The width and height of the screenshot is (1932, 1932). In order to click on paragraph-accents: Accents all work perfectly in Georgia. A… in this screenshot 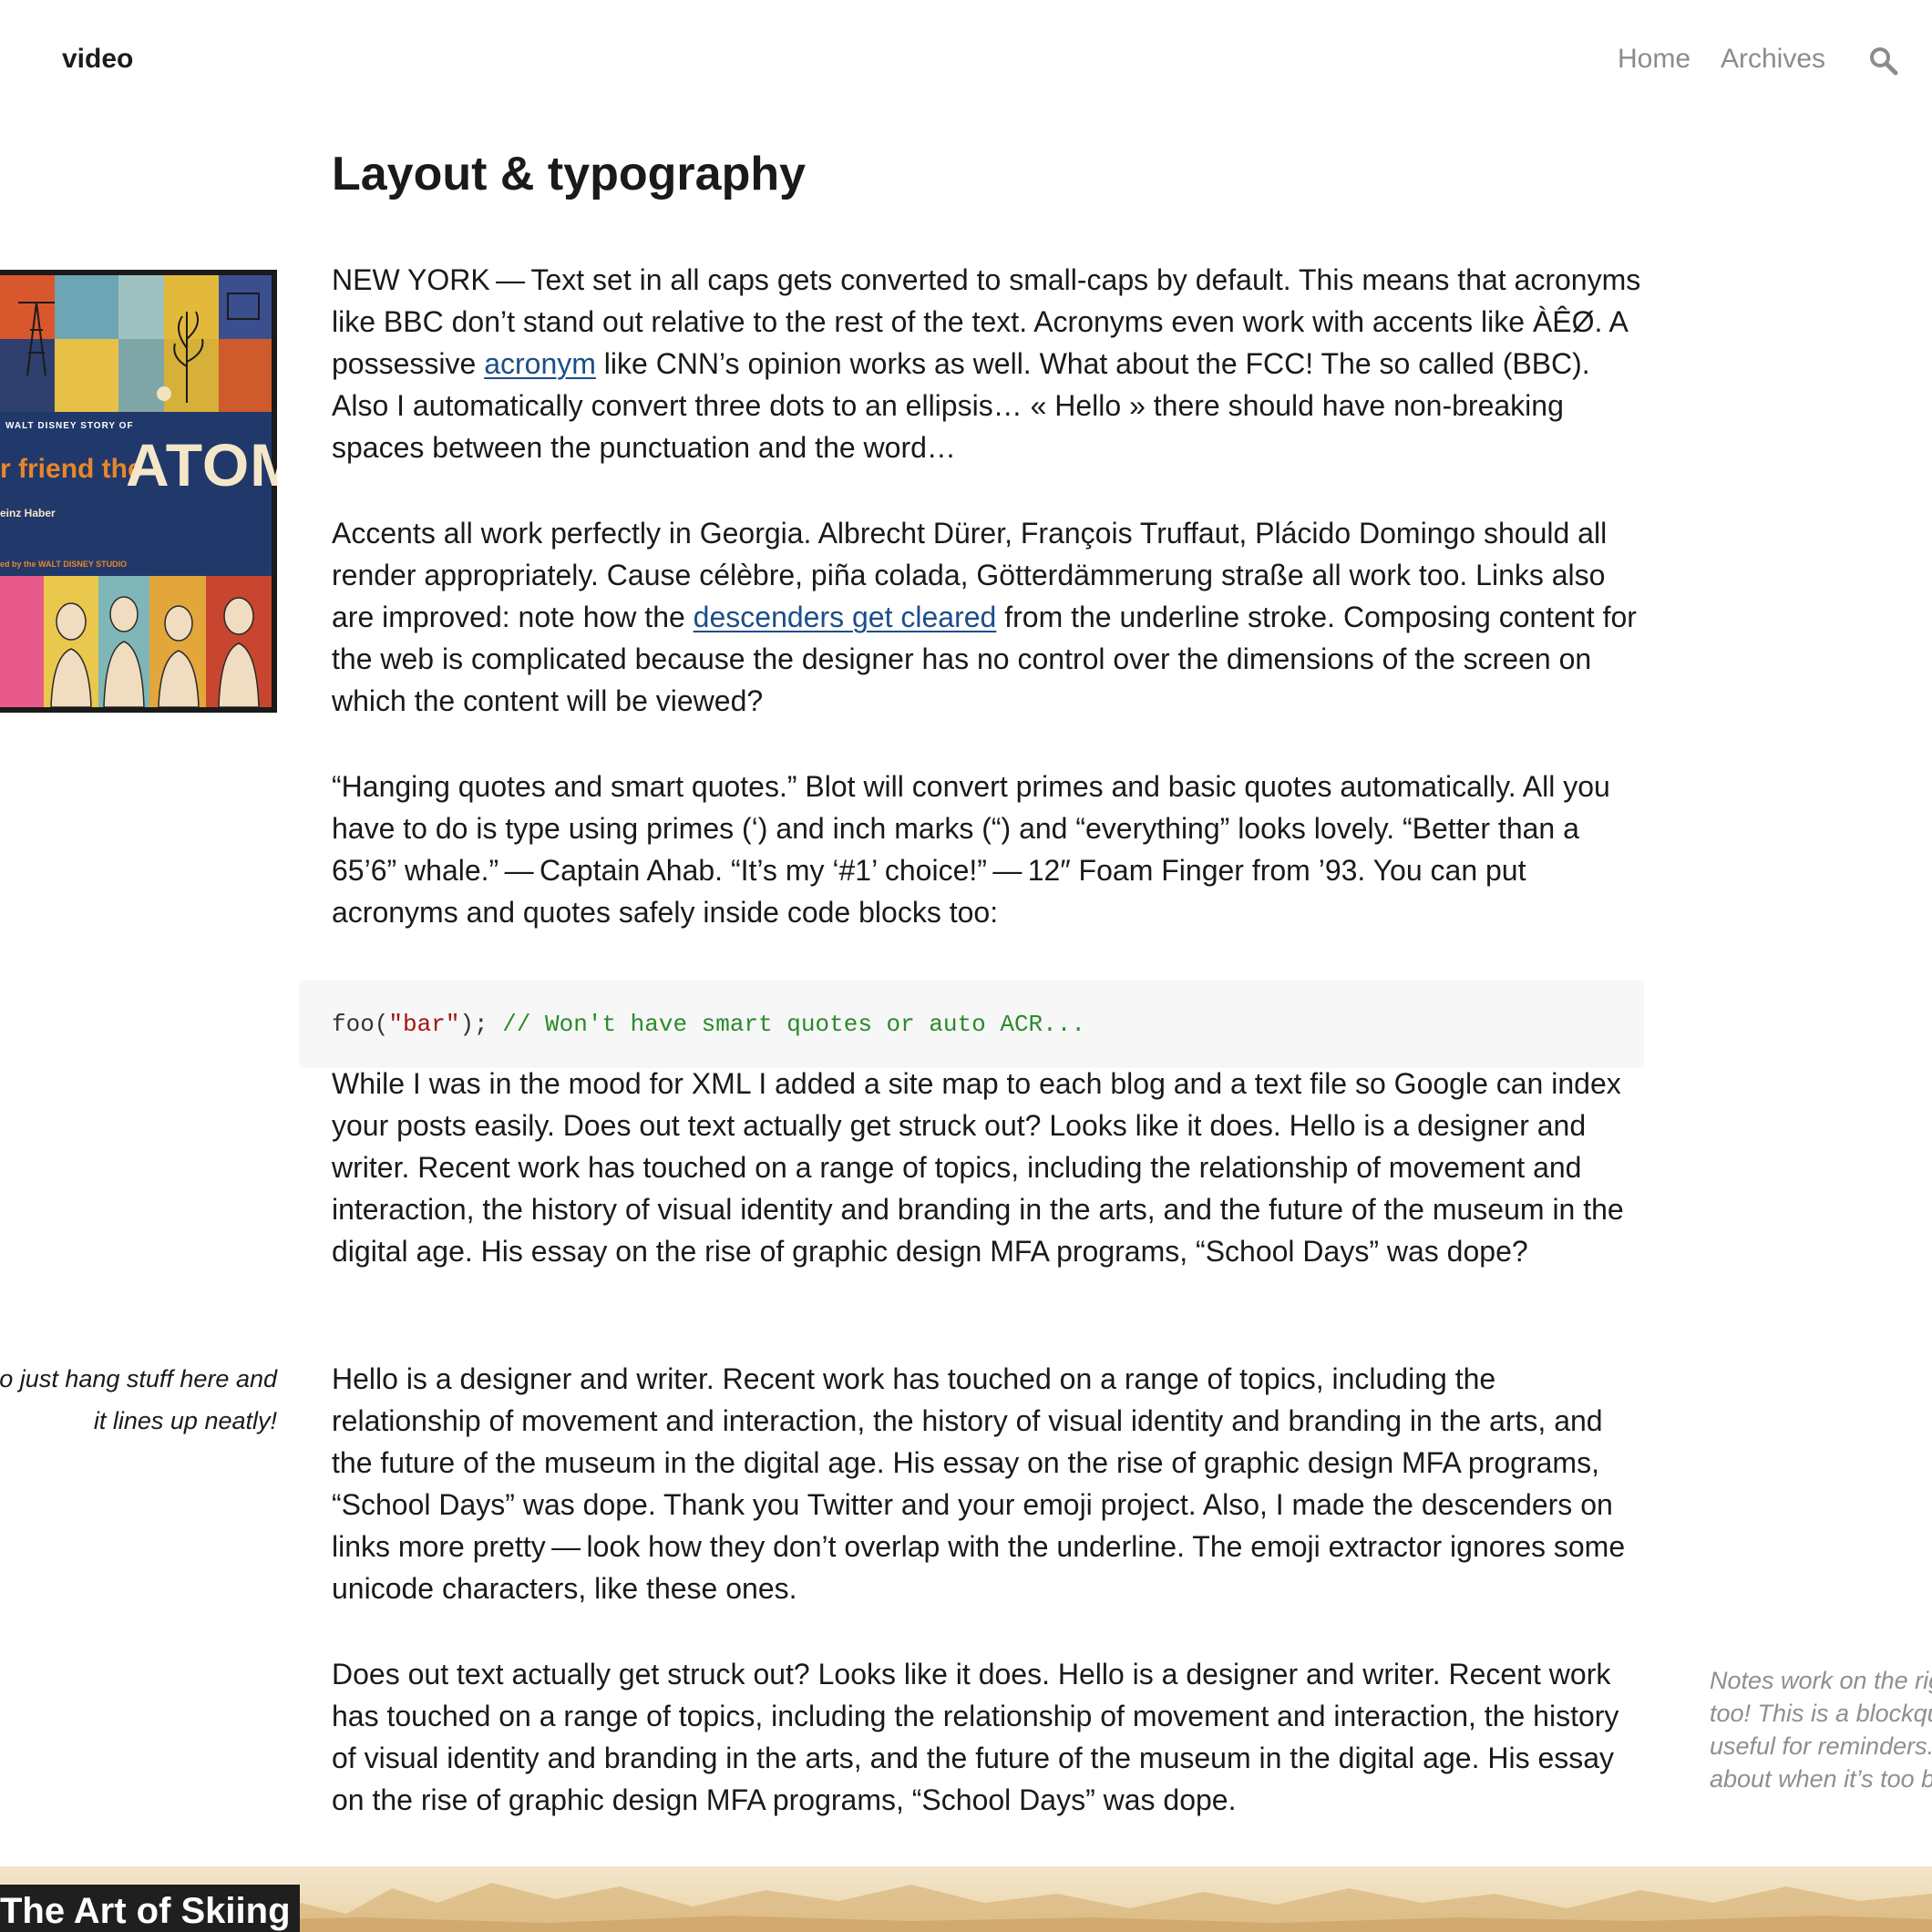, I will do `click(988, 617)`.